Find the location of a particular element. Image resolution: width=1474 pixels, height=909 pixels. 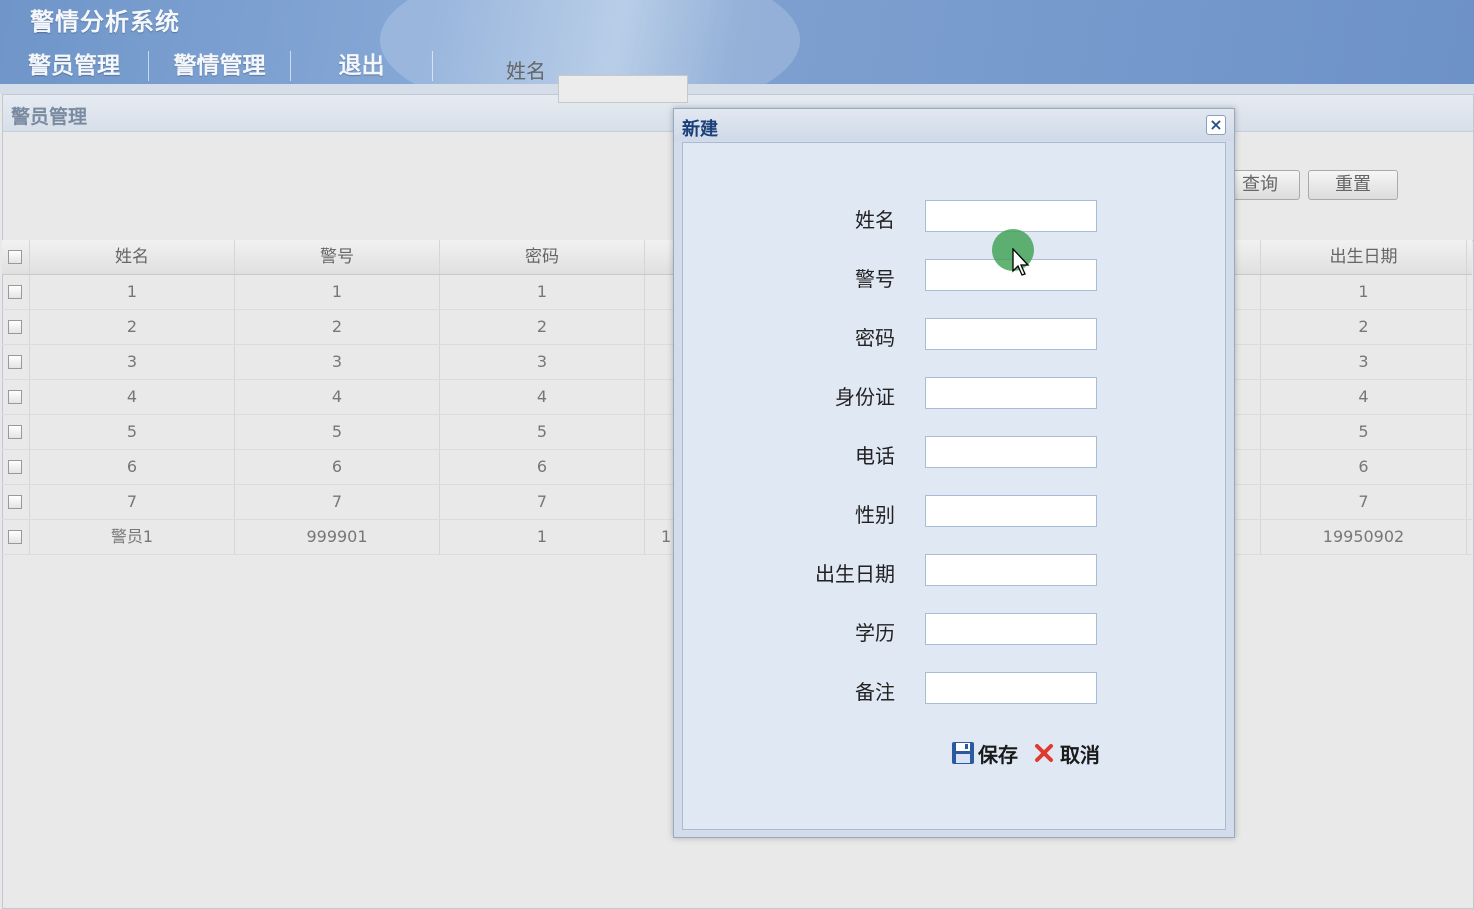

cell-badge: 7 is located at coordinates (337, 502).